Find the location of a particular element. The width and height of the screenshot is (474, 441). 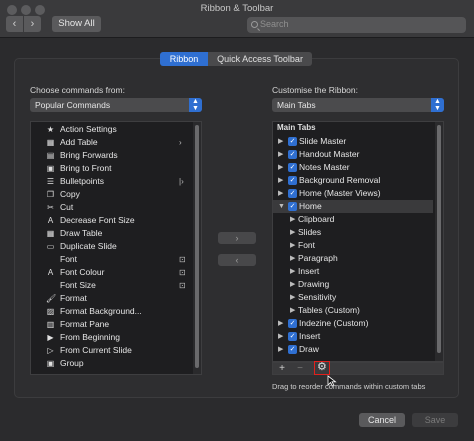

group-tree-item: ▶ Slides is located at coordinates (353, 232).